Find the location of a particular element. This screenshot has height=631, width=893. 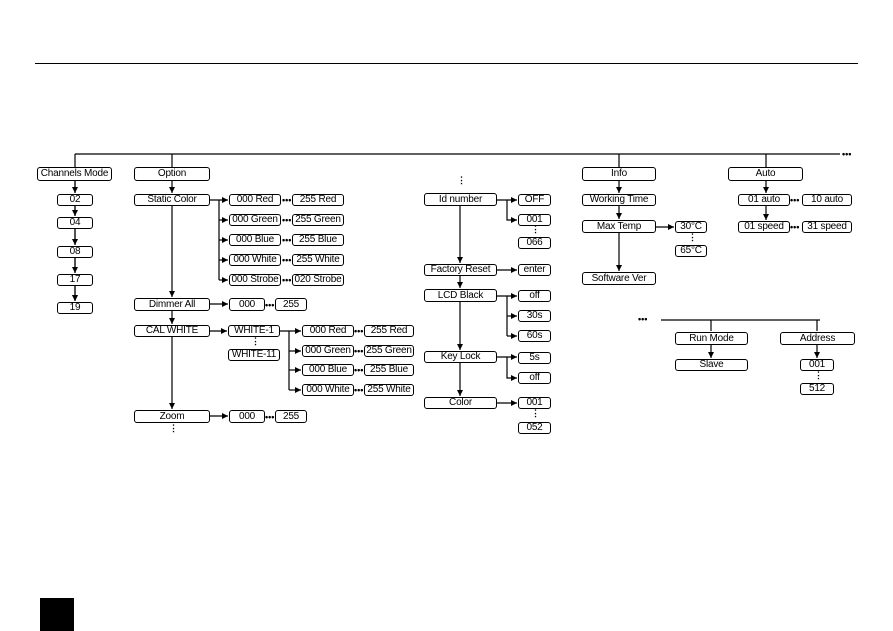

range-min: 01 speed is located at coordinates (764, 227).